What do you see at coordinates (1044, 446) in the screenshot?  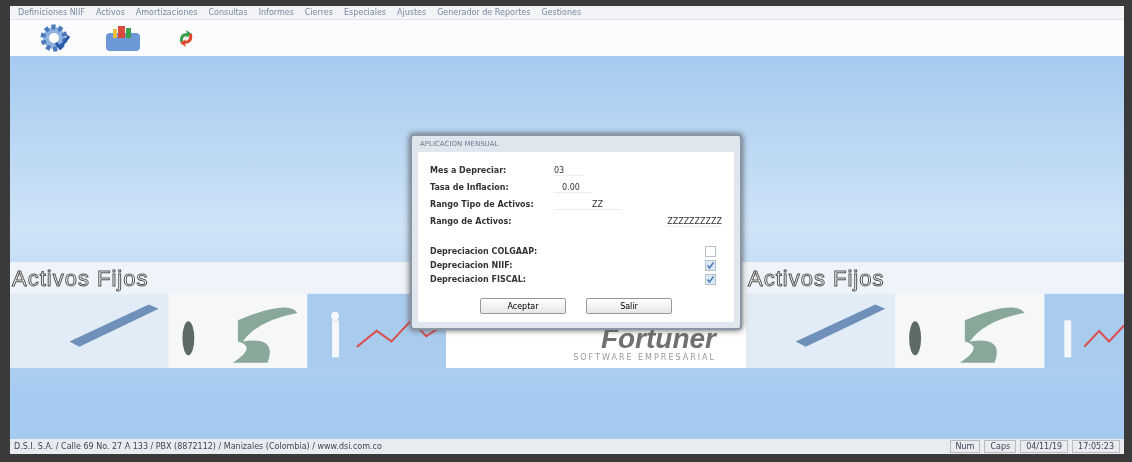 I see `status-panel: 04/11/19` at bounding box center [1044, 446].